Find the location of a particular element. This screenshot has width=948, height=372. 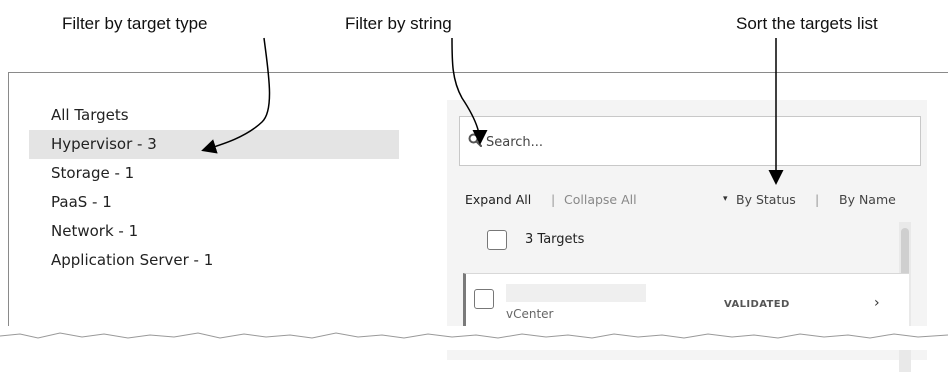

sort-caret-icon: ▾ is located at coordinates (725, 199).